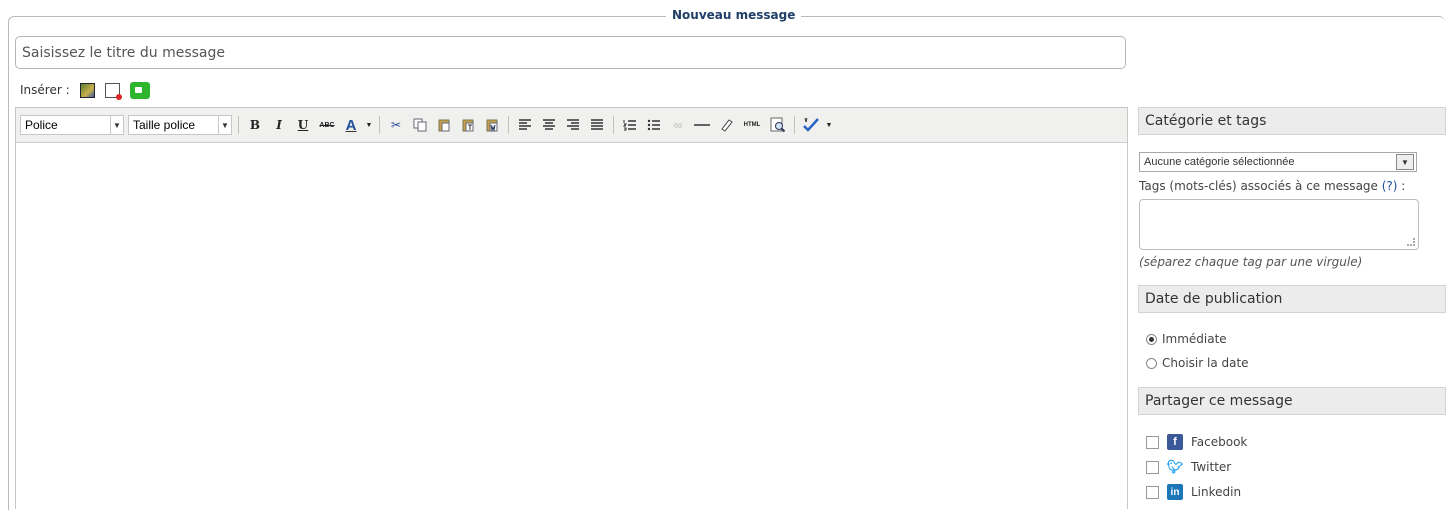  I want to click on font-size-select: Taille police ▼, so click(180, 125).